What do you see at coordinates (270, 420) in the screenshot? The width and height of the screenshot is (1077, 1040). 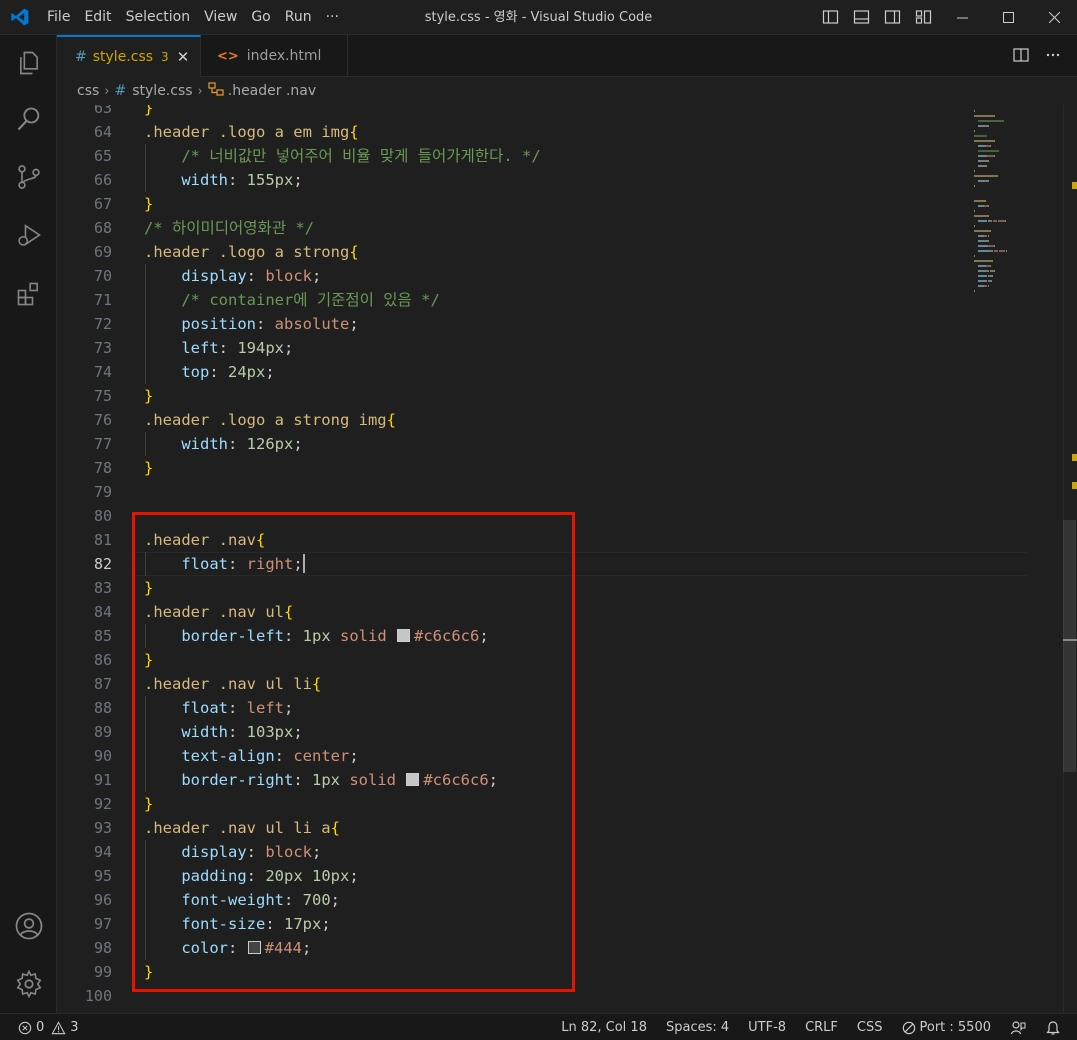 I see `line-text: .header .logo a strong img{` at bounding box center [270, 420].